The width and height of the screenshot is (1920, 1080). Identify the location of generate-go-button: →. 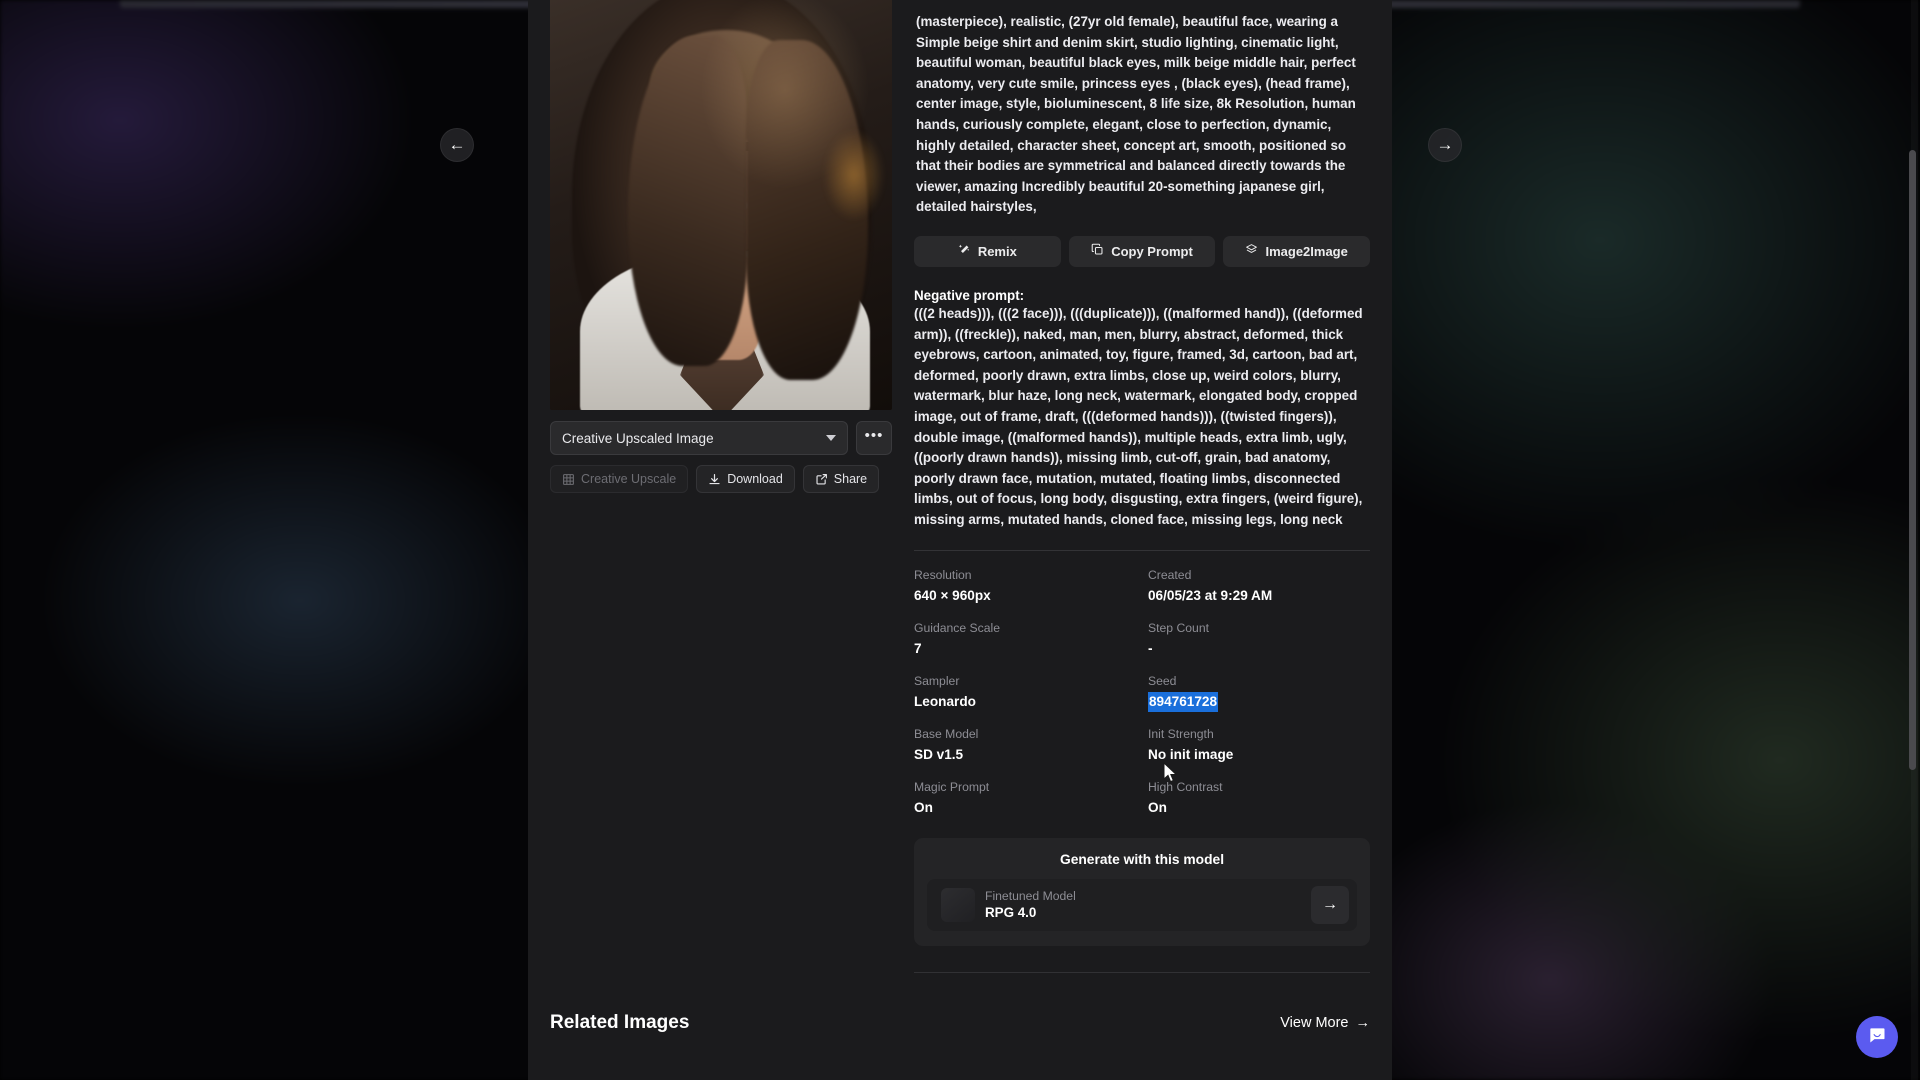
(1330, 905).